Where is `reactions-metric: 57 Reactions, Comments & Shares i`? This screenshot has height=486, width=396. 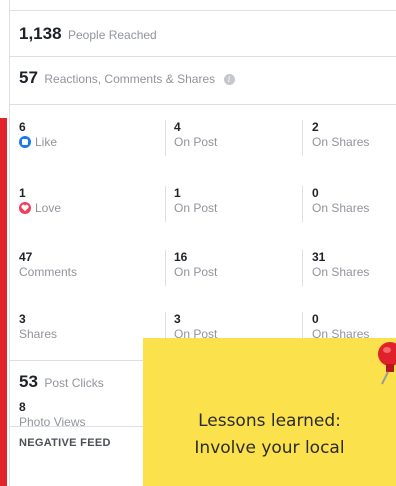 reactions-metric: 57 Reactions, Comments & Shares i is located at coordinates (127, 78).